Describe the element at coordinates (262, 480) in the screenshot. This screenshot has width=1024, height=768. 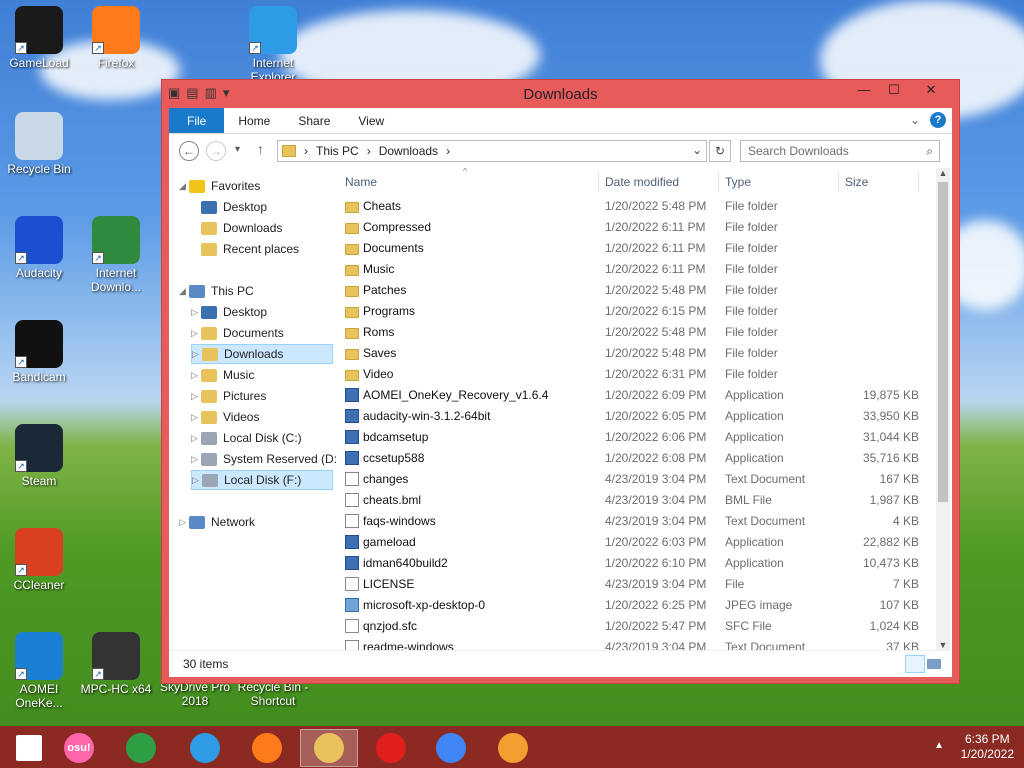
I see `nav-this-pc-item: ▷ Local Disk (F:)` at that location.